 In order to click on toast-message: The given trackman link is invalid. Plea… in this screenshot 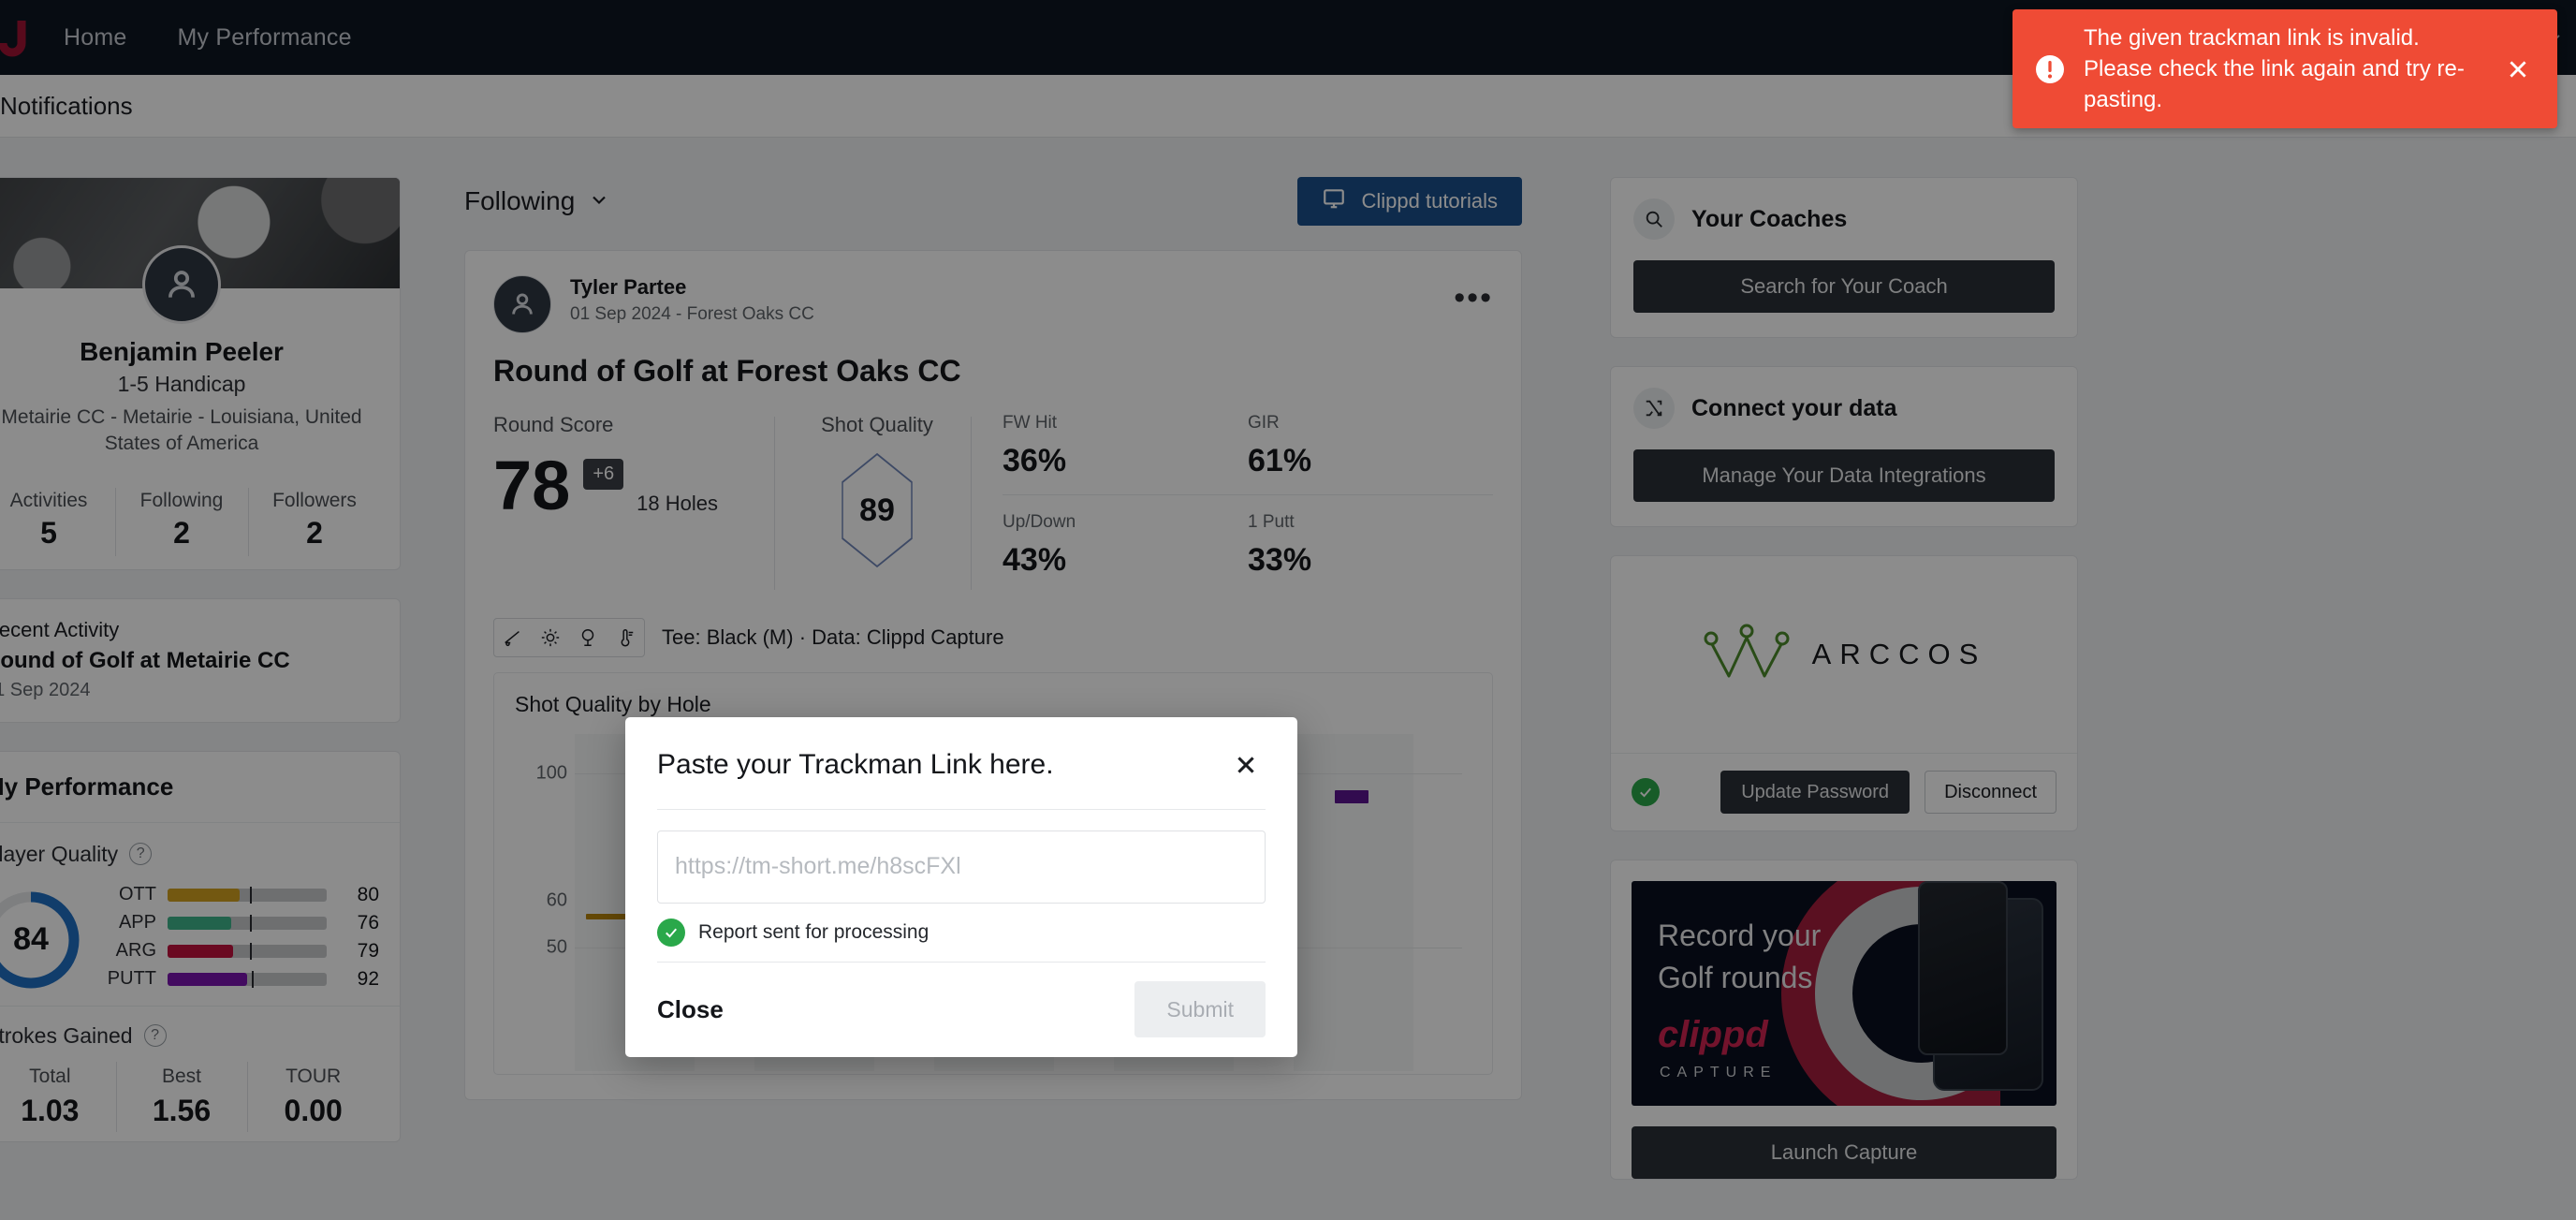, I will do `click(2274, 69)`.